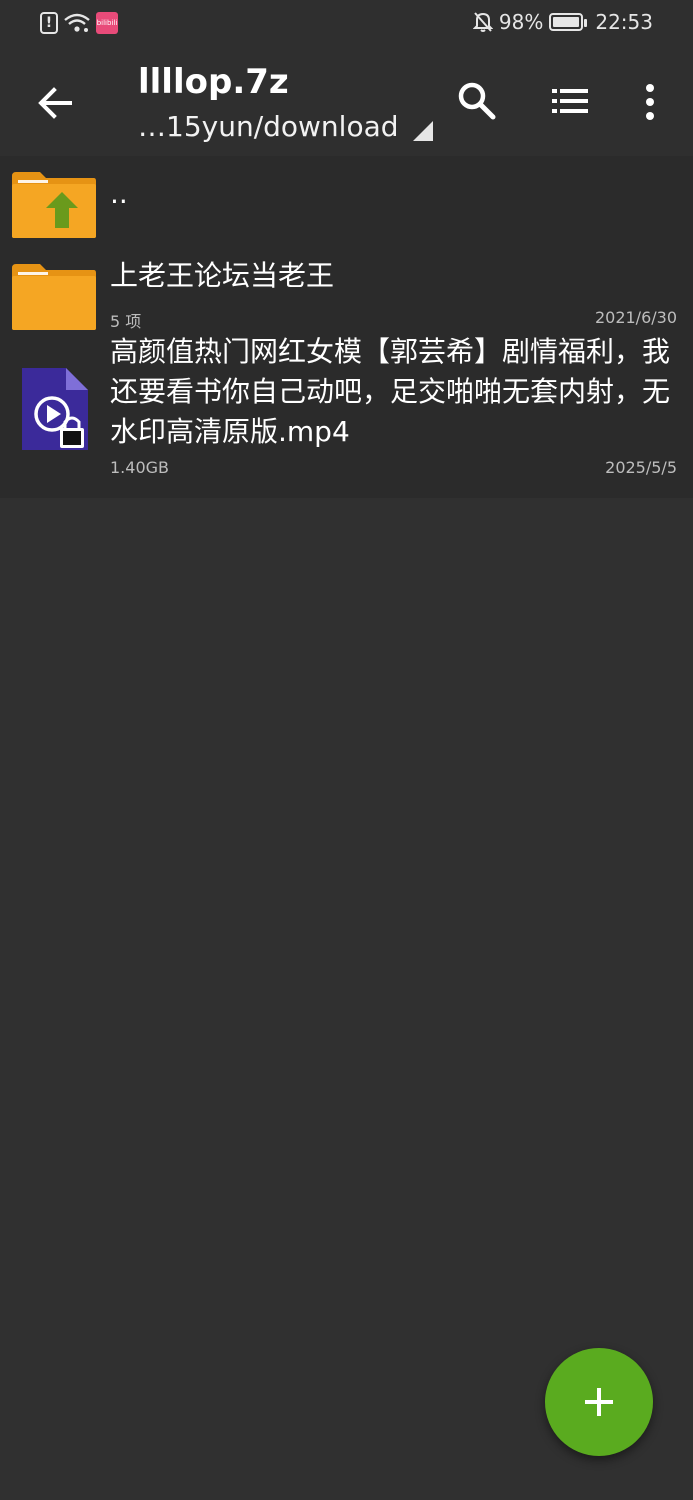 The width and height of the screenshot is (693, 1500). What do you see at coordinates (119, 193) in the screenshot?
I see `item-name: ..` at bounding box center [119, 193].